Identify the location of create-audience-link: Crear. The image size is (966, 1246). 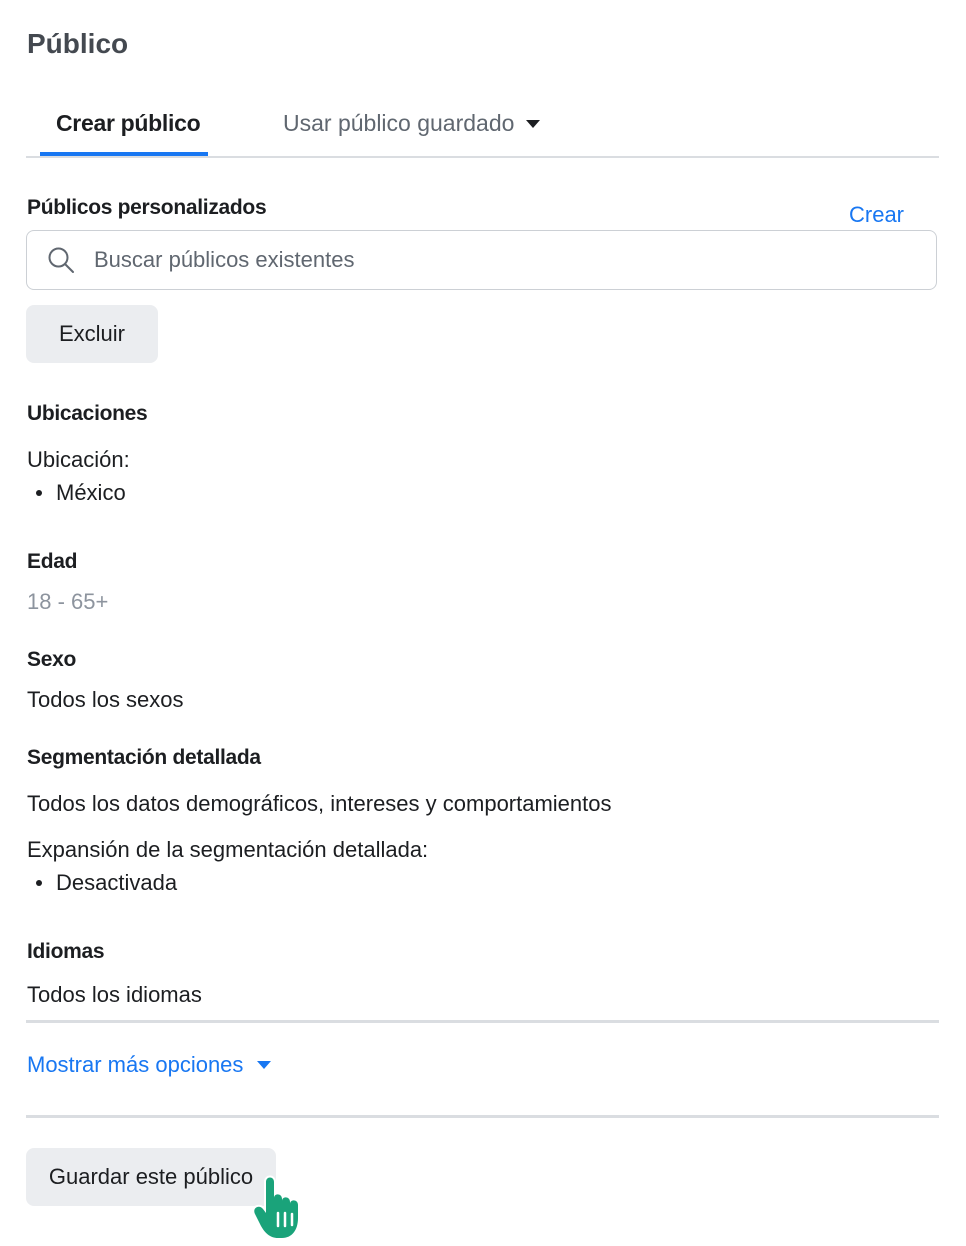
(876, 215).